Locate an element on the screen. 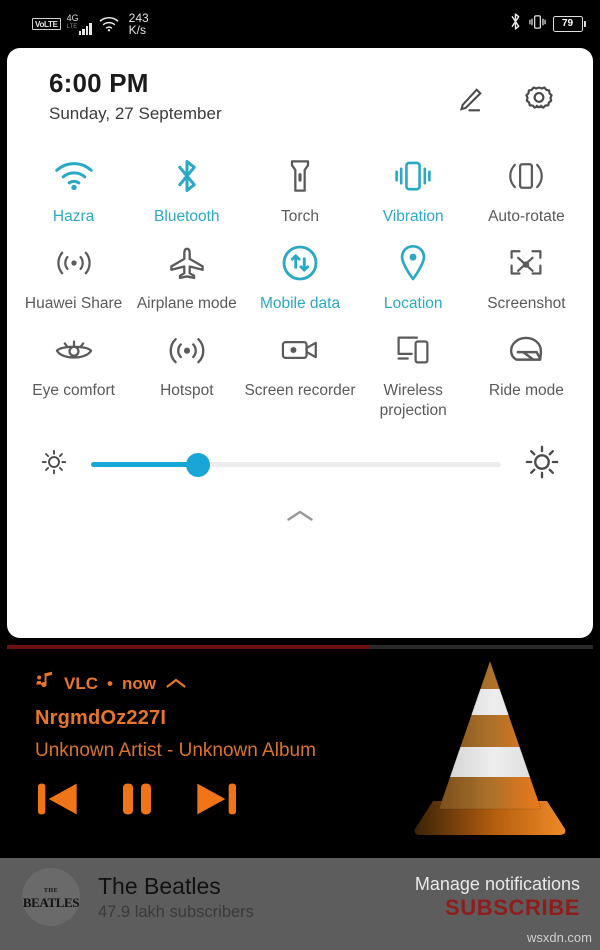 This screenshot has width=600, height=950. battery-indicator: 79 is located at coordinates (569, 24).